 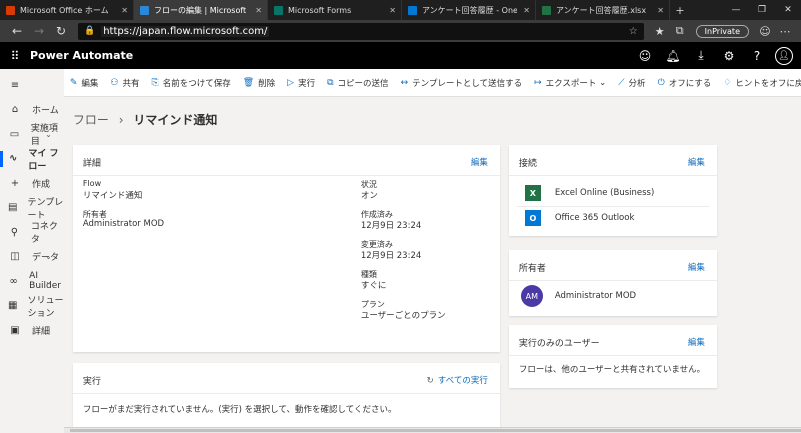 What do you see at coordinates (32, 232) in the screenshot?
I see `sidebar-item-connectors: ⚲ コネクタ` at bounding box center [32, 232].